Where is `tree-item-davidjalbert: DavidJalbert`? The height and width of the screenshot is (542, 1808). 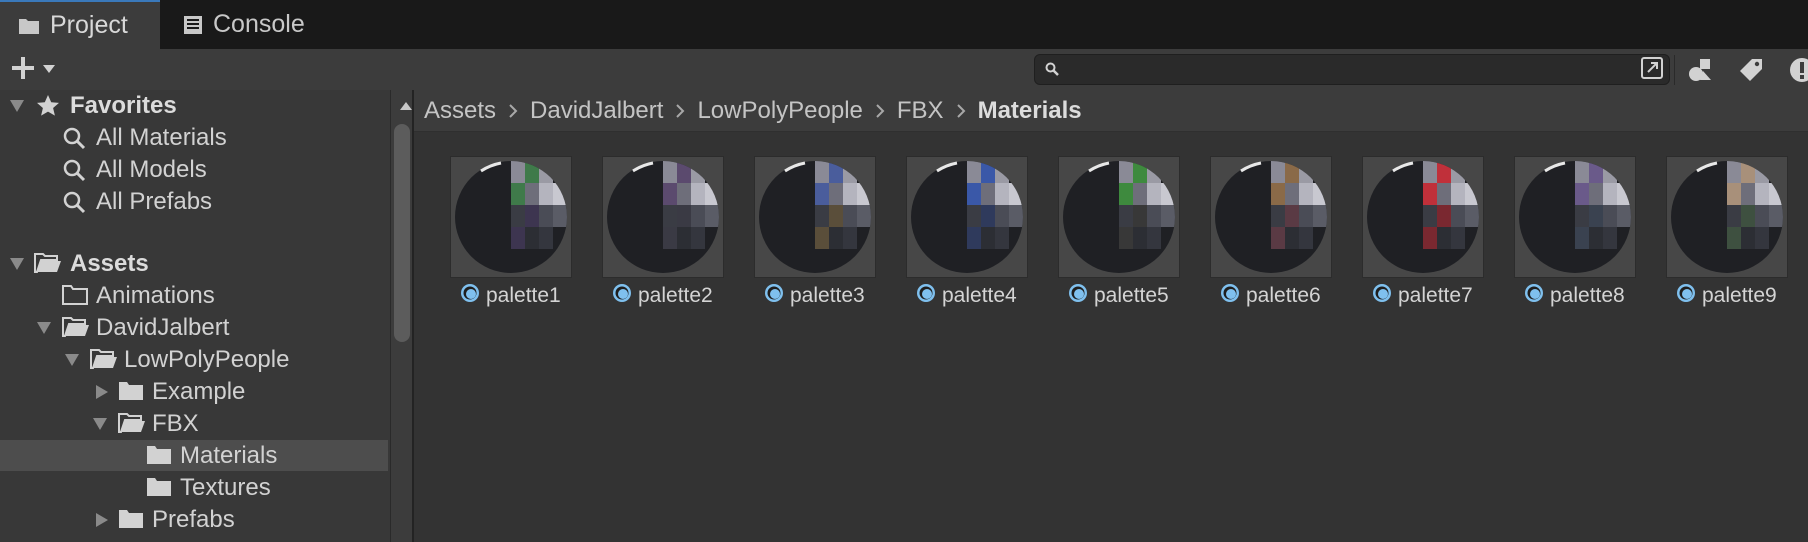
tree-item-davidjalbert: DavidJalbert is located at coordinates (194, 327).